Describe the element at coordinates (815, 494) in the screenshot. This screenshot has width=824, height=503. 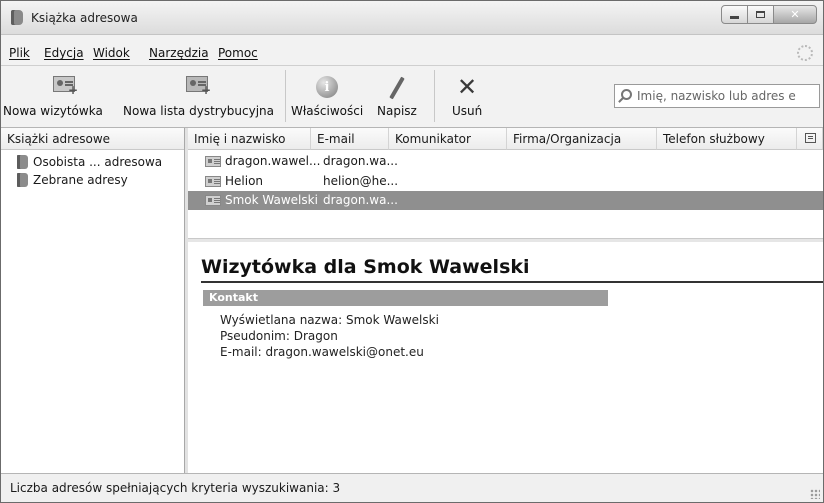
I see `resize-grip-icon` at that location.